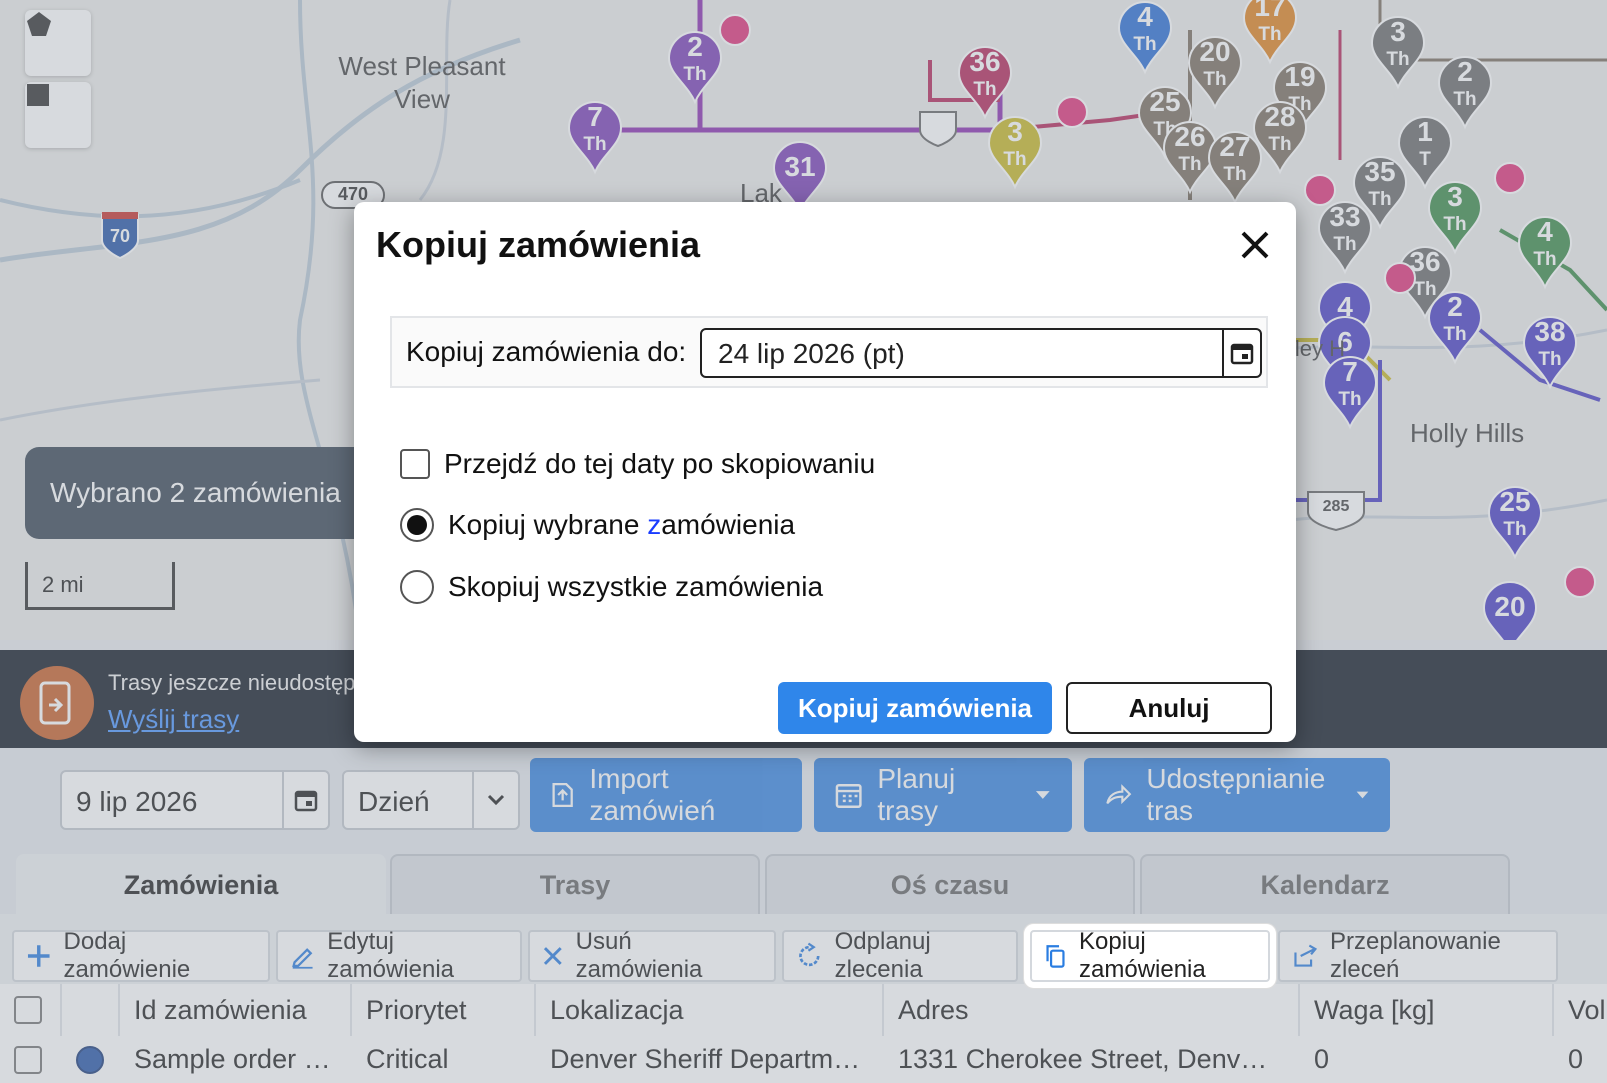 This screenshot has height=1083, width=1607. What do you see at coordinates (546, 351) in the screenshot?
I see `target-date-label: Kopiuj zamówienia do:` at bounding box center [546, 351].